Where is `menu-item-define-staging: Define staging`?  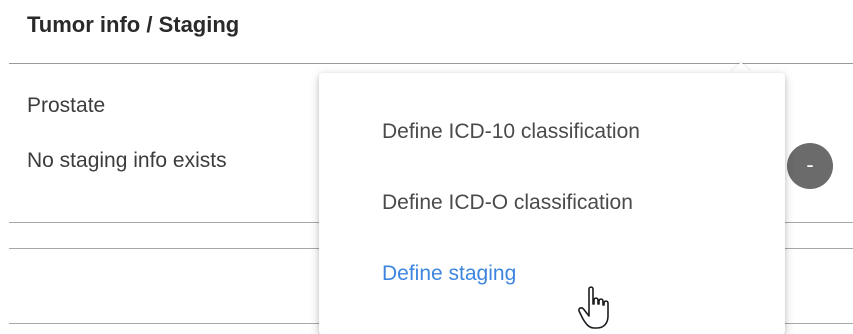 menu-item-define-staging: Define staging is located at coordinates (449, 274).